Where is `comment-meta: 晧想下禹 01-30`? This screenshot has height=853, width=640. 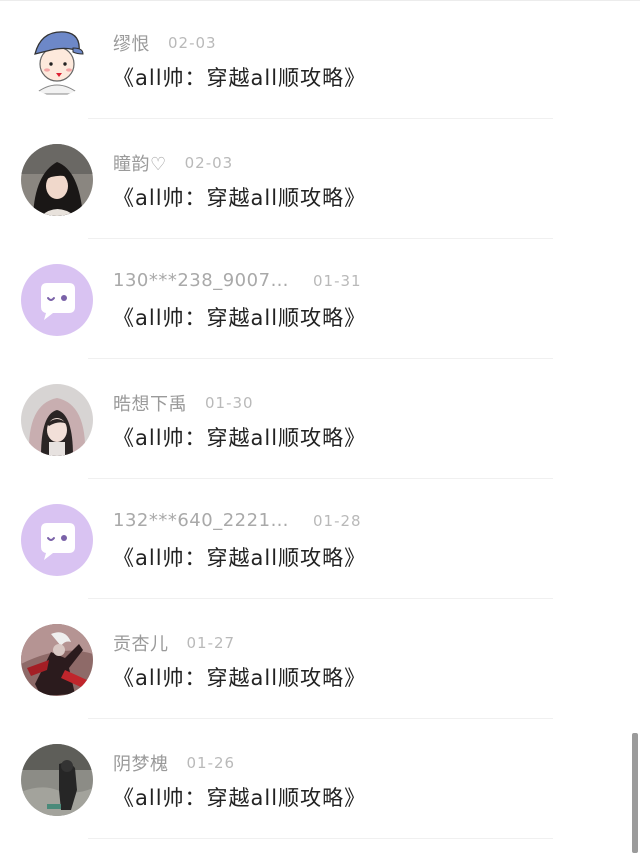
comment-meta: 晧想下禹 01-30 is located at coordinates (183, 403).